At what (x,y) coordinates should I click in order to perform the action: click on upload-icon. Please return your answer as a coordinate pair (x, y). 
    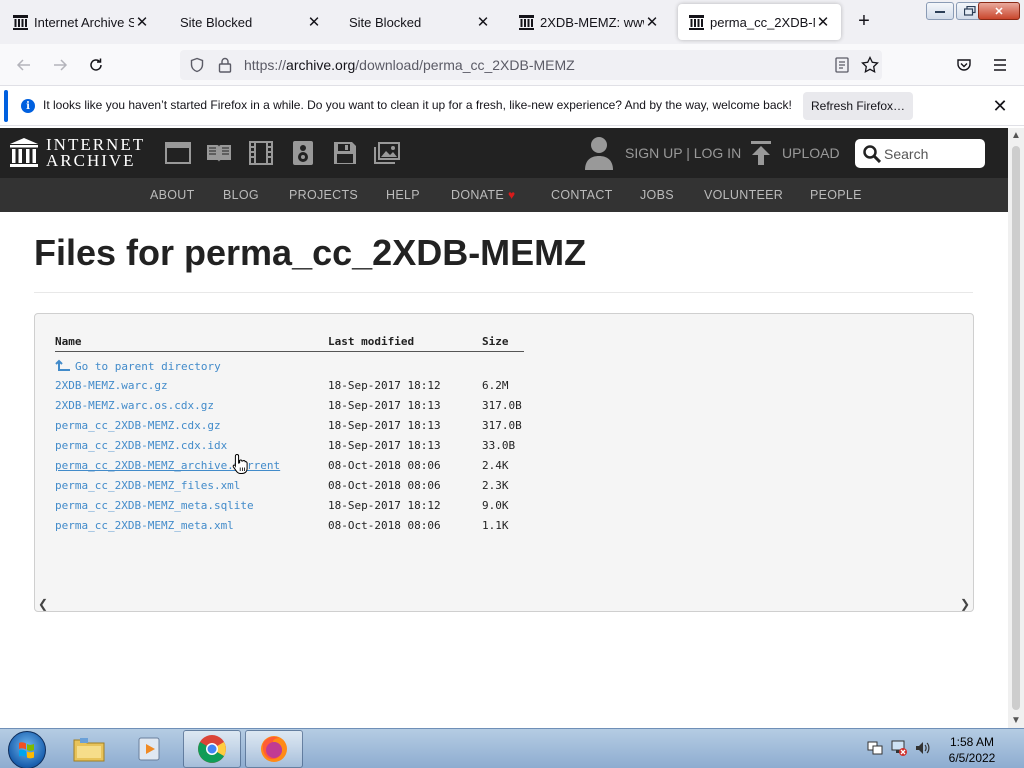
    Looking at the image, I should click on (761, 153).